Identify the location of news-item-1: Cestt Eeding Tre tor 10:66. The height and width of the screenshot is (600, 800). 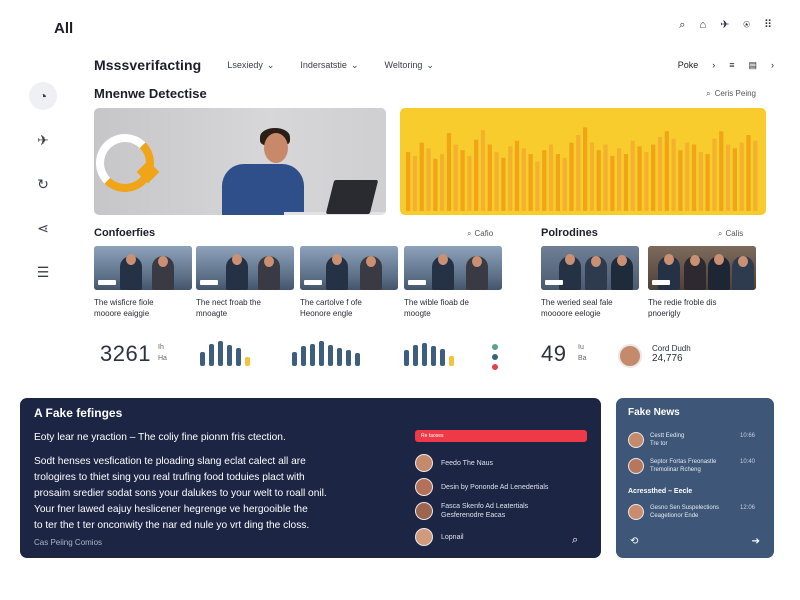
(691, 440).